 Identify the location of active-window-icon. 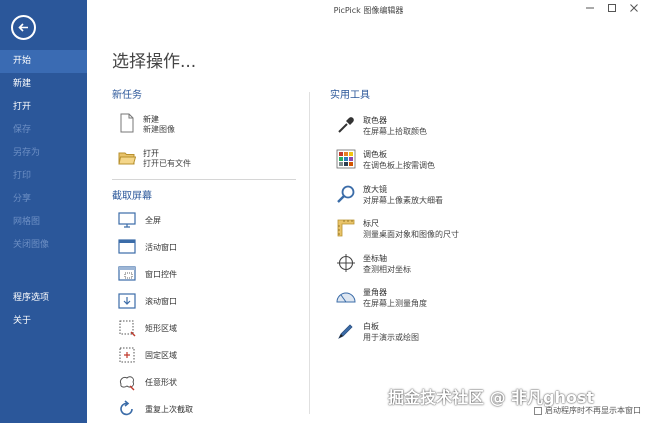
(127, 246).